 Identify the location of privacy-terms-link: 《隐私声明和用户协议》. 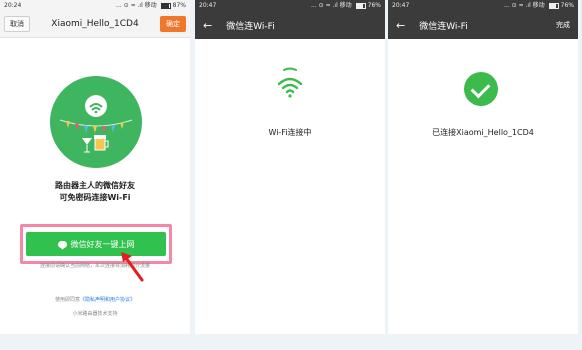
(107, 300).